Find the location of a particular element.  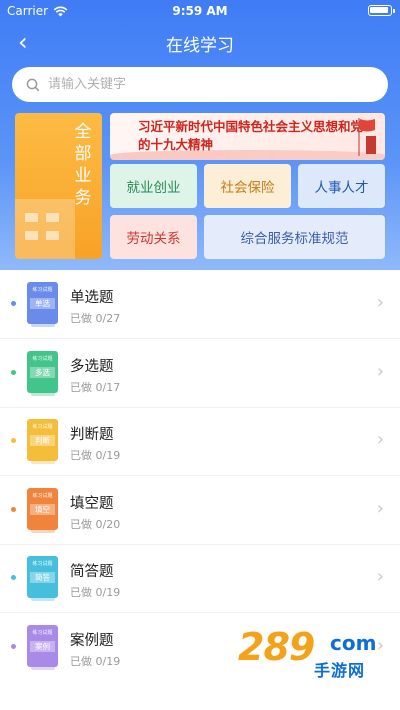

search-input is located at coordinates (198, 84).